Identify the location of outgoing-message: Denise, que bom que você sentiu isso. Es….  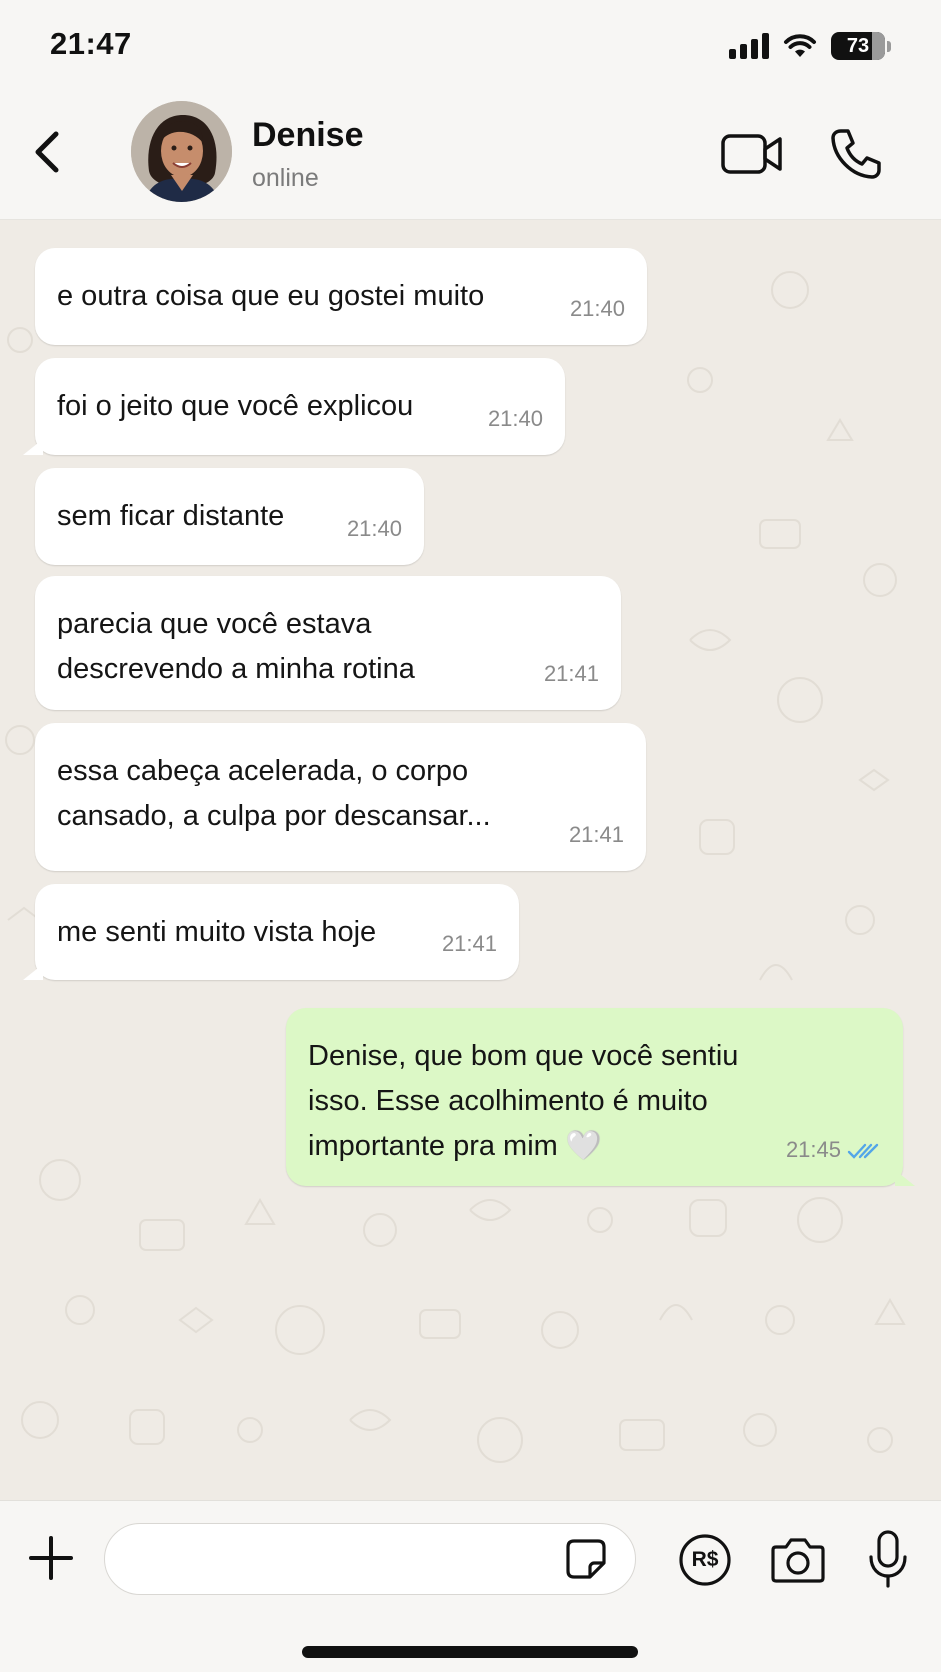
(600, 1097).